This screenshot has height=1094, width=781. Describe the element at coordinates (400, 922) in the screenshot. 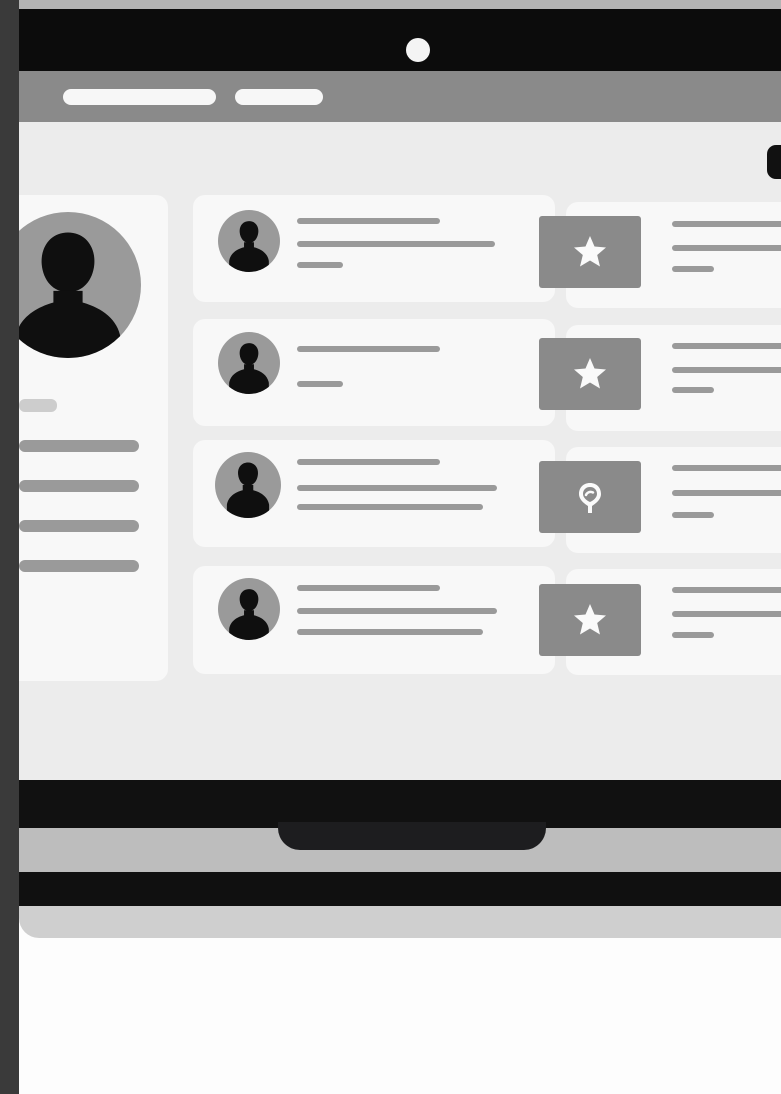

I see `laptop-base-lip` at that location.